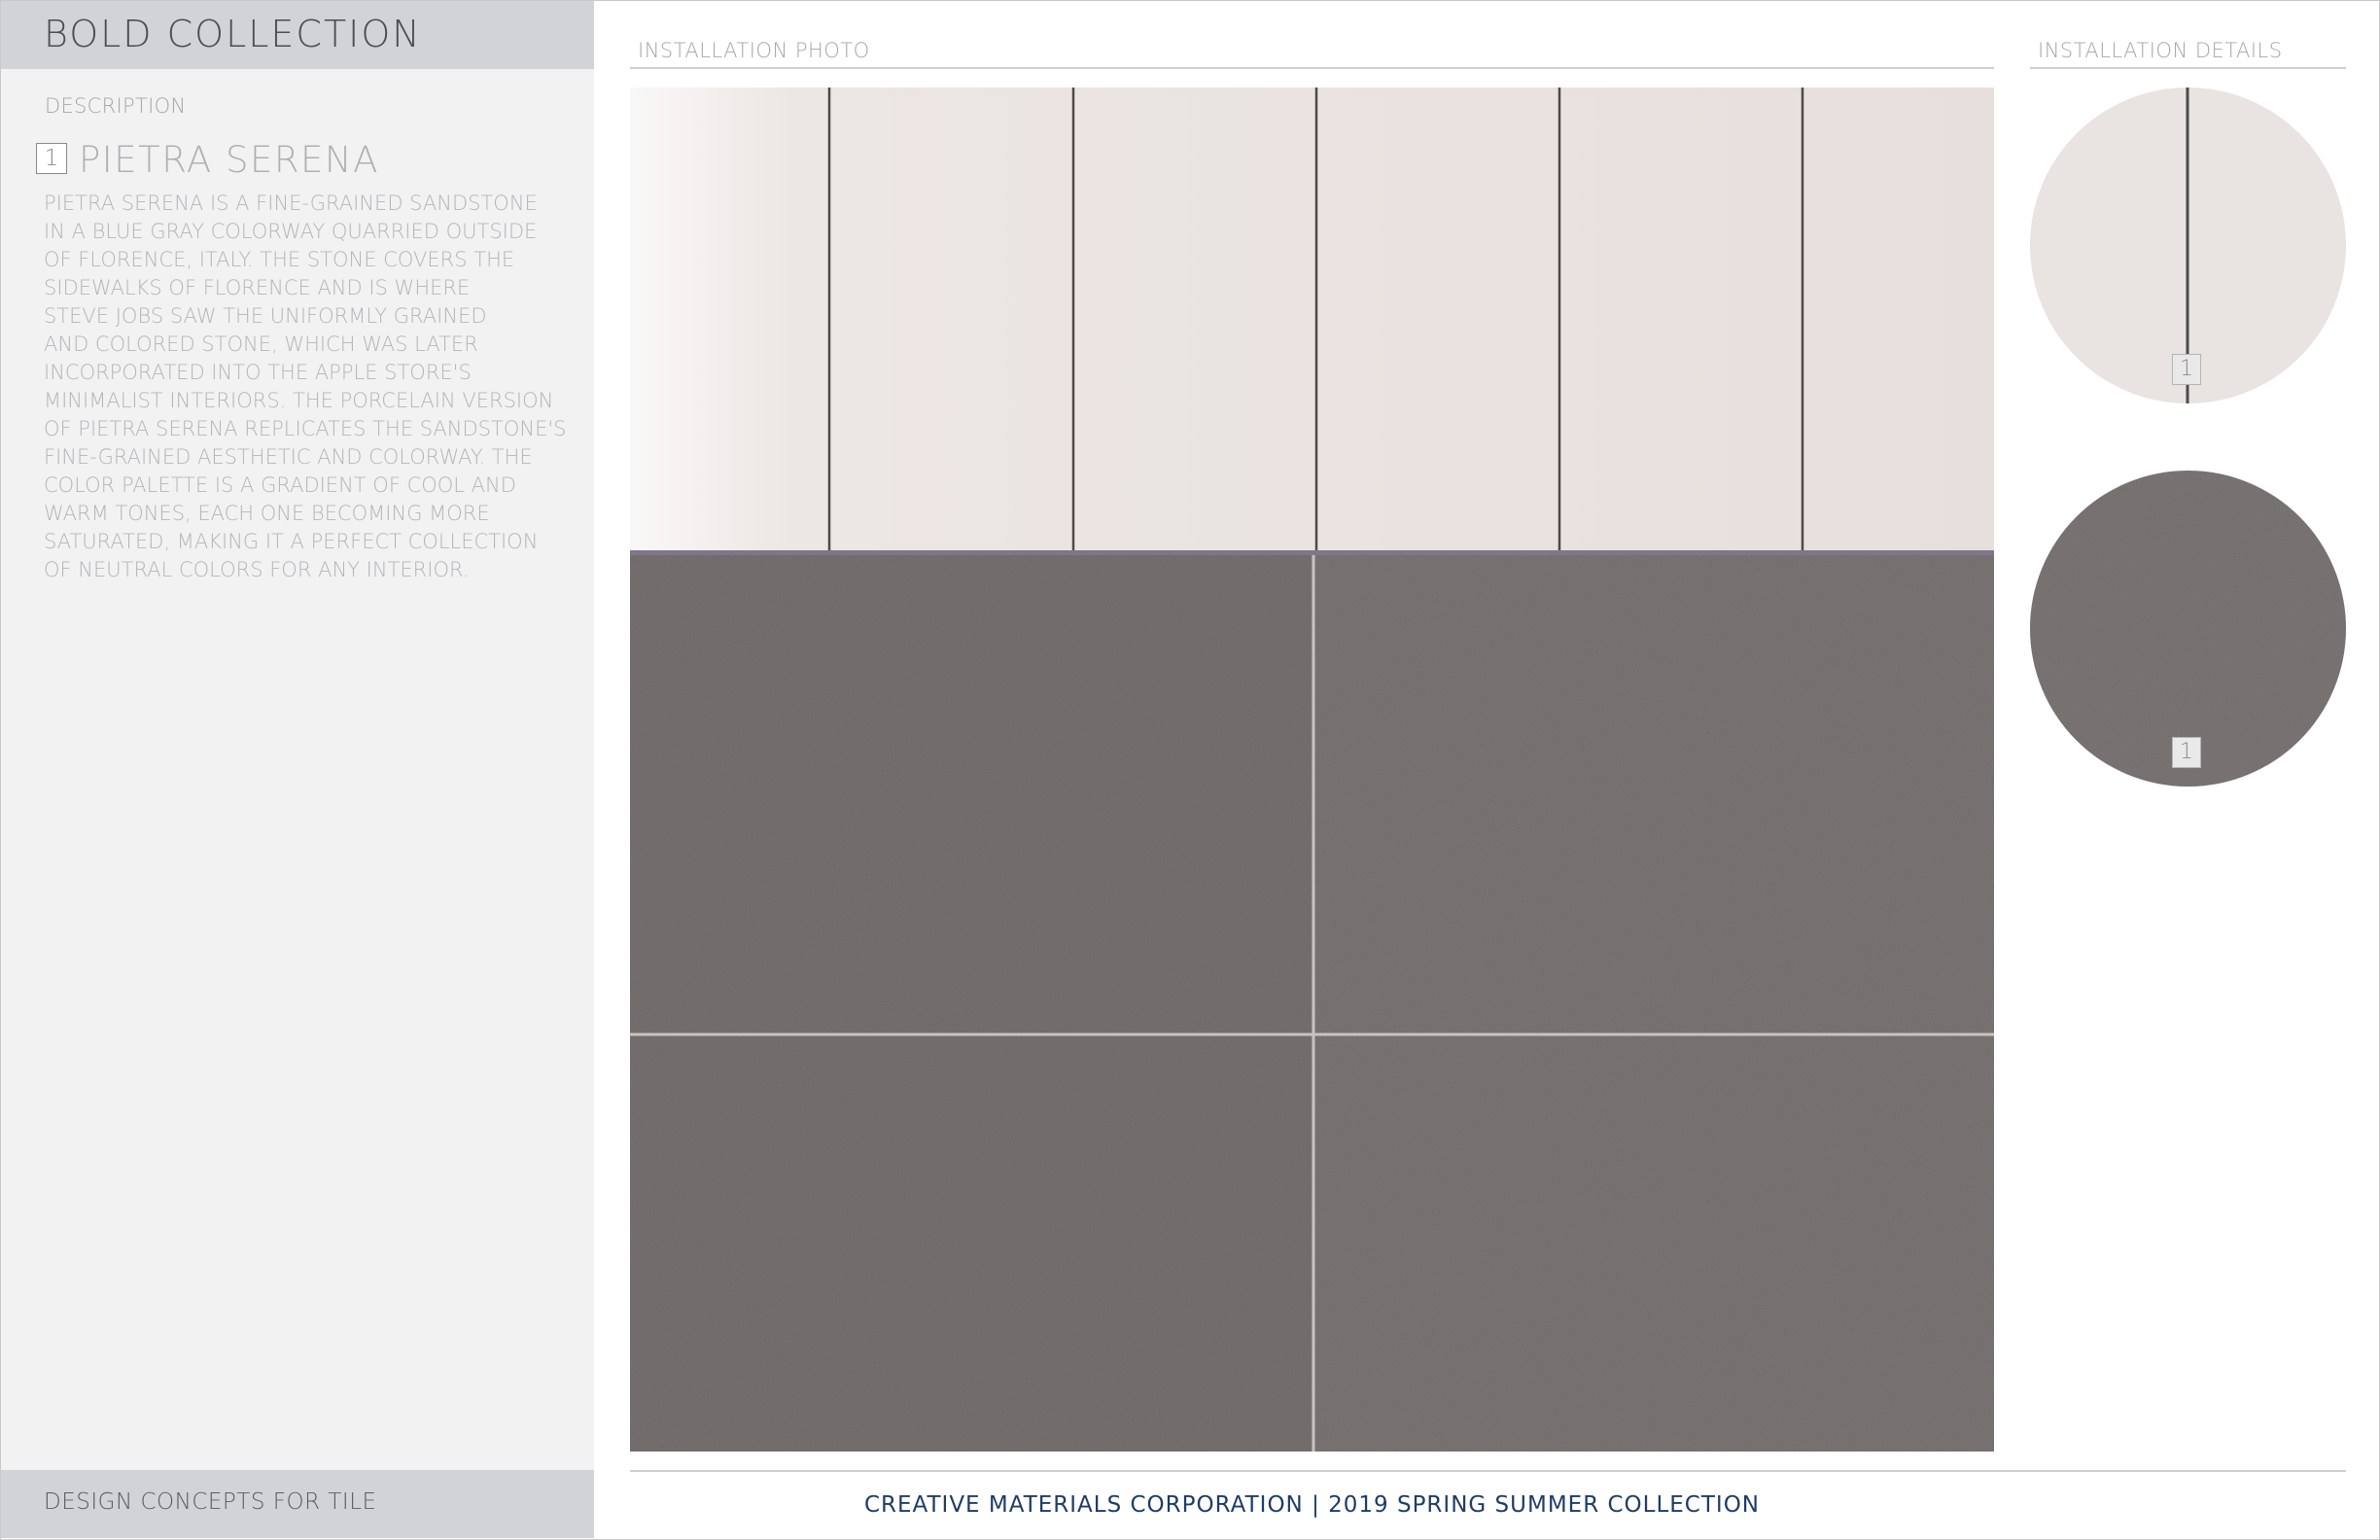 The height and width of the screenshot is (1540, 2380). What do you see at coordinates (1488, 1471) in the screenshot?
I see `footer-rule` at bounding box center [1488, 1471].